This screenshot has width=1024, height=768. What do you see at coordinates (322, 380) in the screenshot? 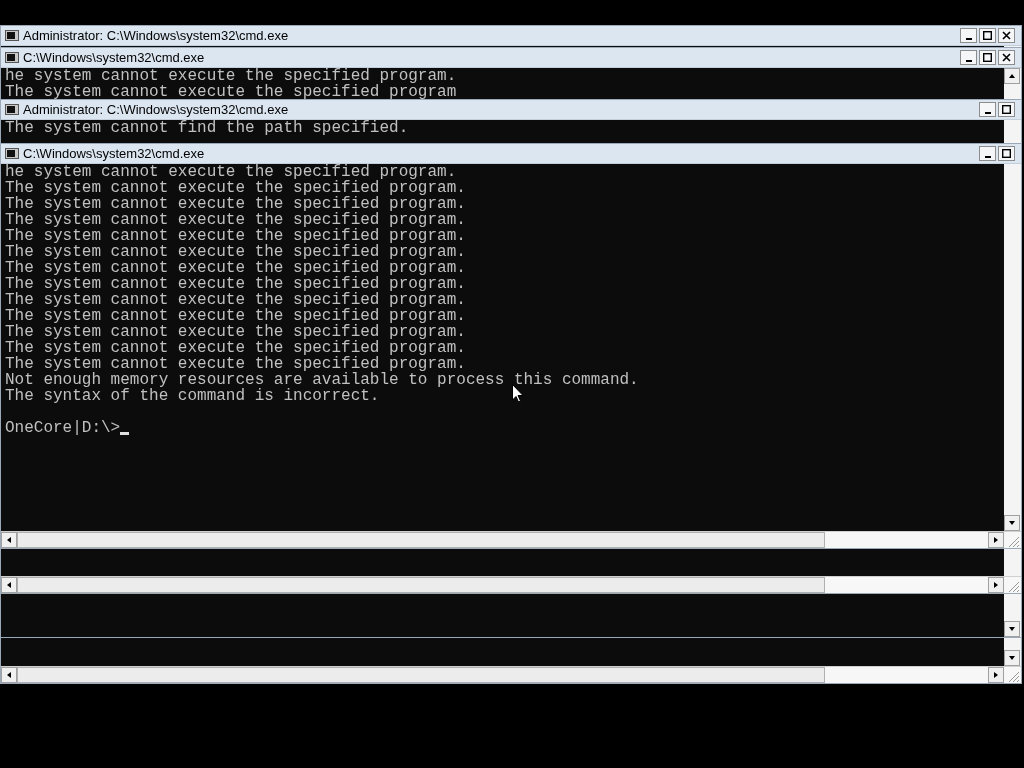
I see `output-line: Not enough memory resources are available to process this command.` at bounding box center [322, 380].